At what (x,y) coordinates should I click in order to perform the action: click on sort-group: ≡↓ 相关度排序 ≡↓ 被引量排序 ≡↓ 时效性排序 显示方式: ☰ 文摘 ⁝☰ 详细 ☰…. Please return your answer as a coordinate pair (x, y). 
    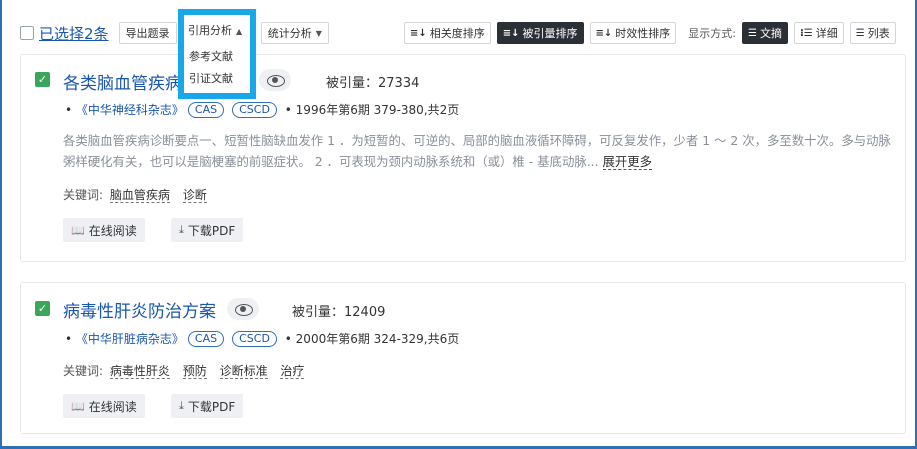
    Looking at the image, I should click on (650, 33).